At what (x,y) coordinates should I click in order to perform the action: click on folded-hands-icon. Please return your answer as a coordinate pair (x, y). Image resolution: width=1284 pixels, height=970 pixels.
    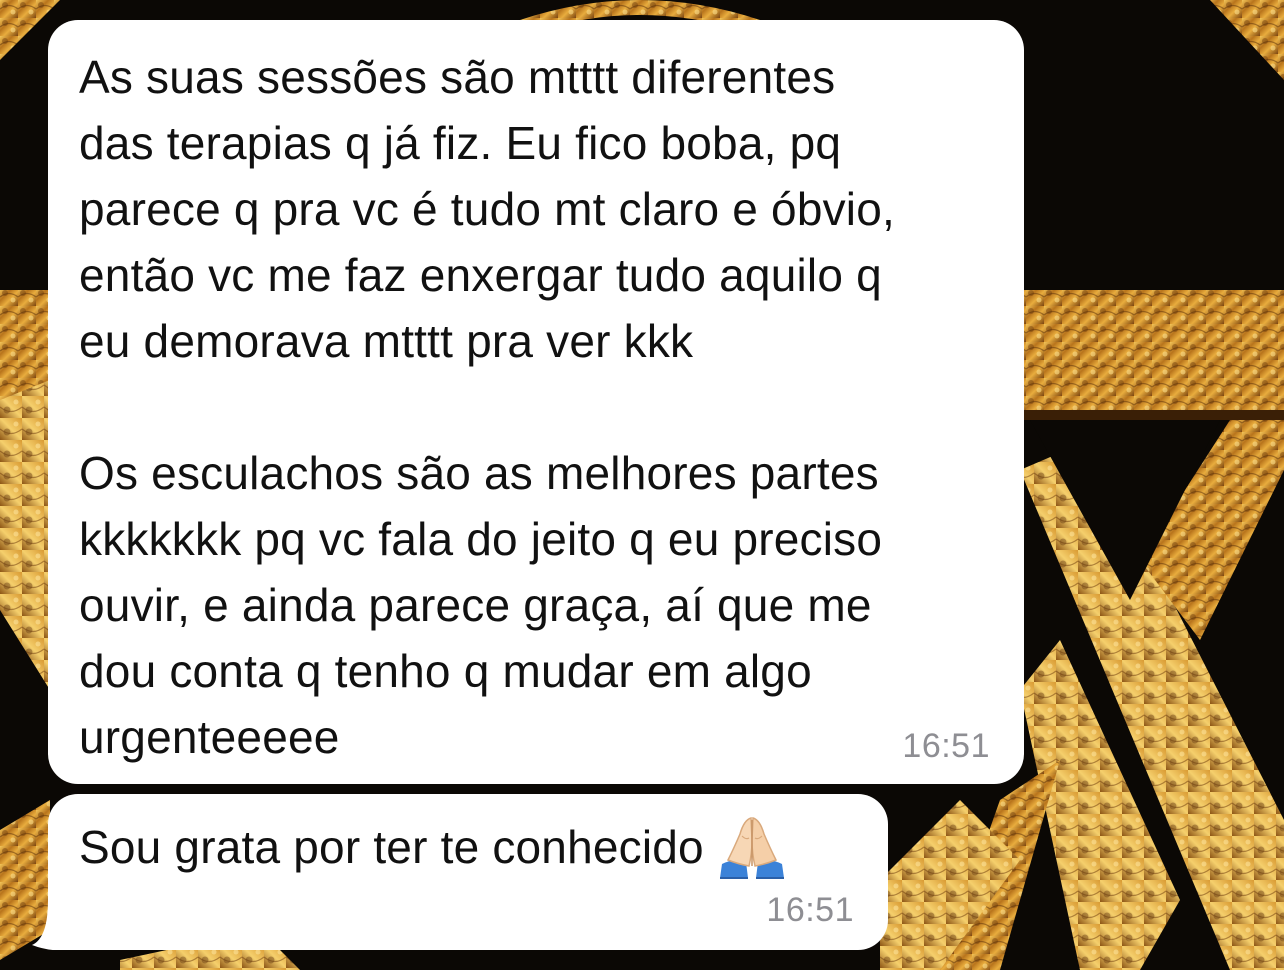
    Looking at the image, I should click on (752, 847).